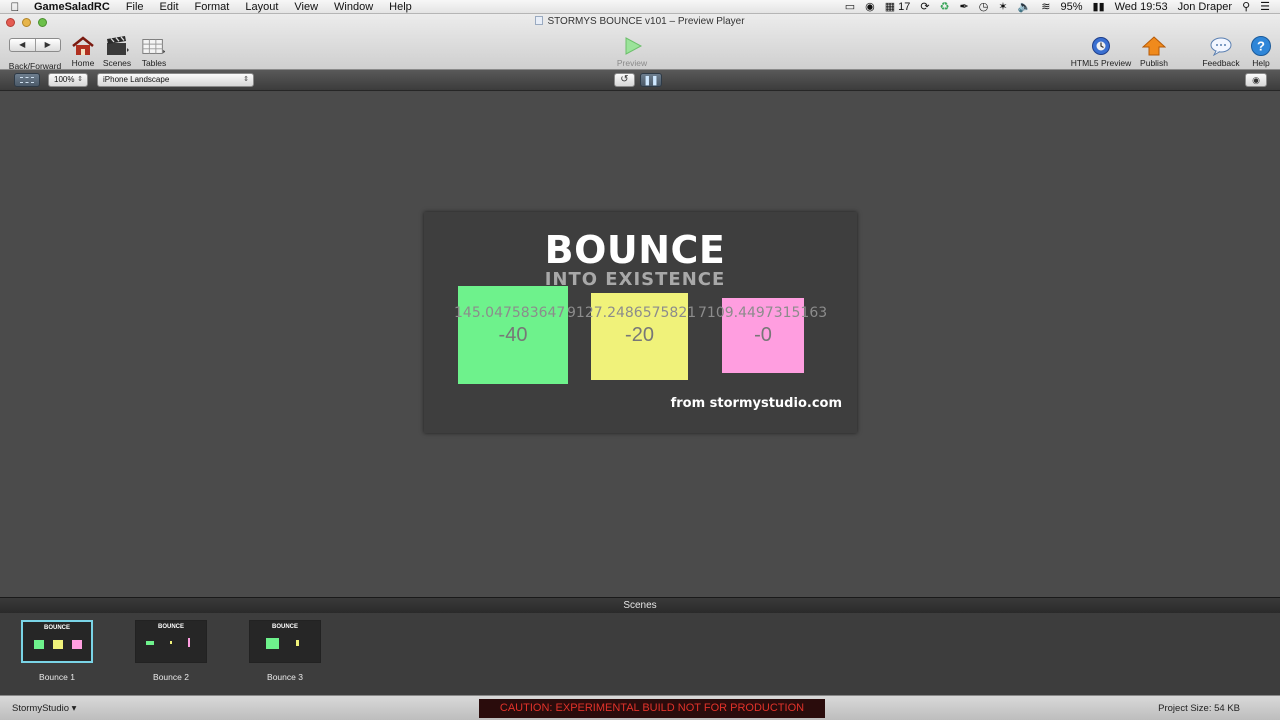 This screenshot has height=720, width=1280. Describe the element at coordinates (1199, 708) in the screenshot. I see `project-size: Project Size: 54 KB` at that location.